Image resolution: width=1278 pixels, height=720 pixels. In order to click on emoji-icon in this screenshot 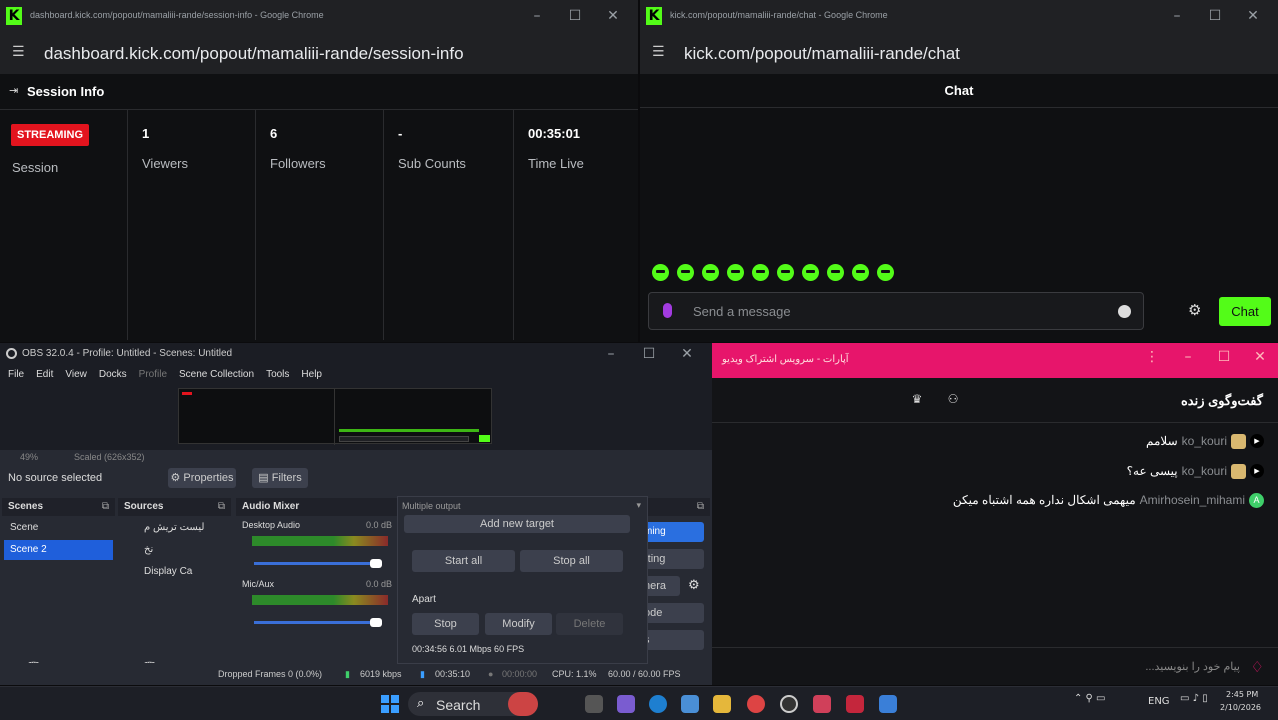, I will do `click(1124, 311)`.